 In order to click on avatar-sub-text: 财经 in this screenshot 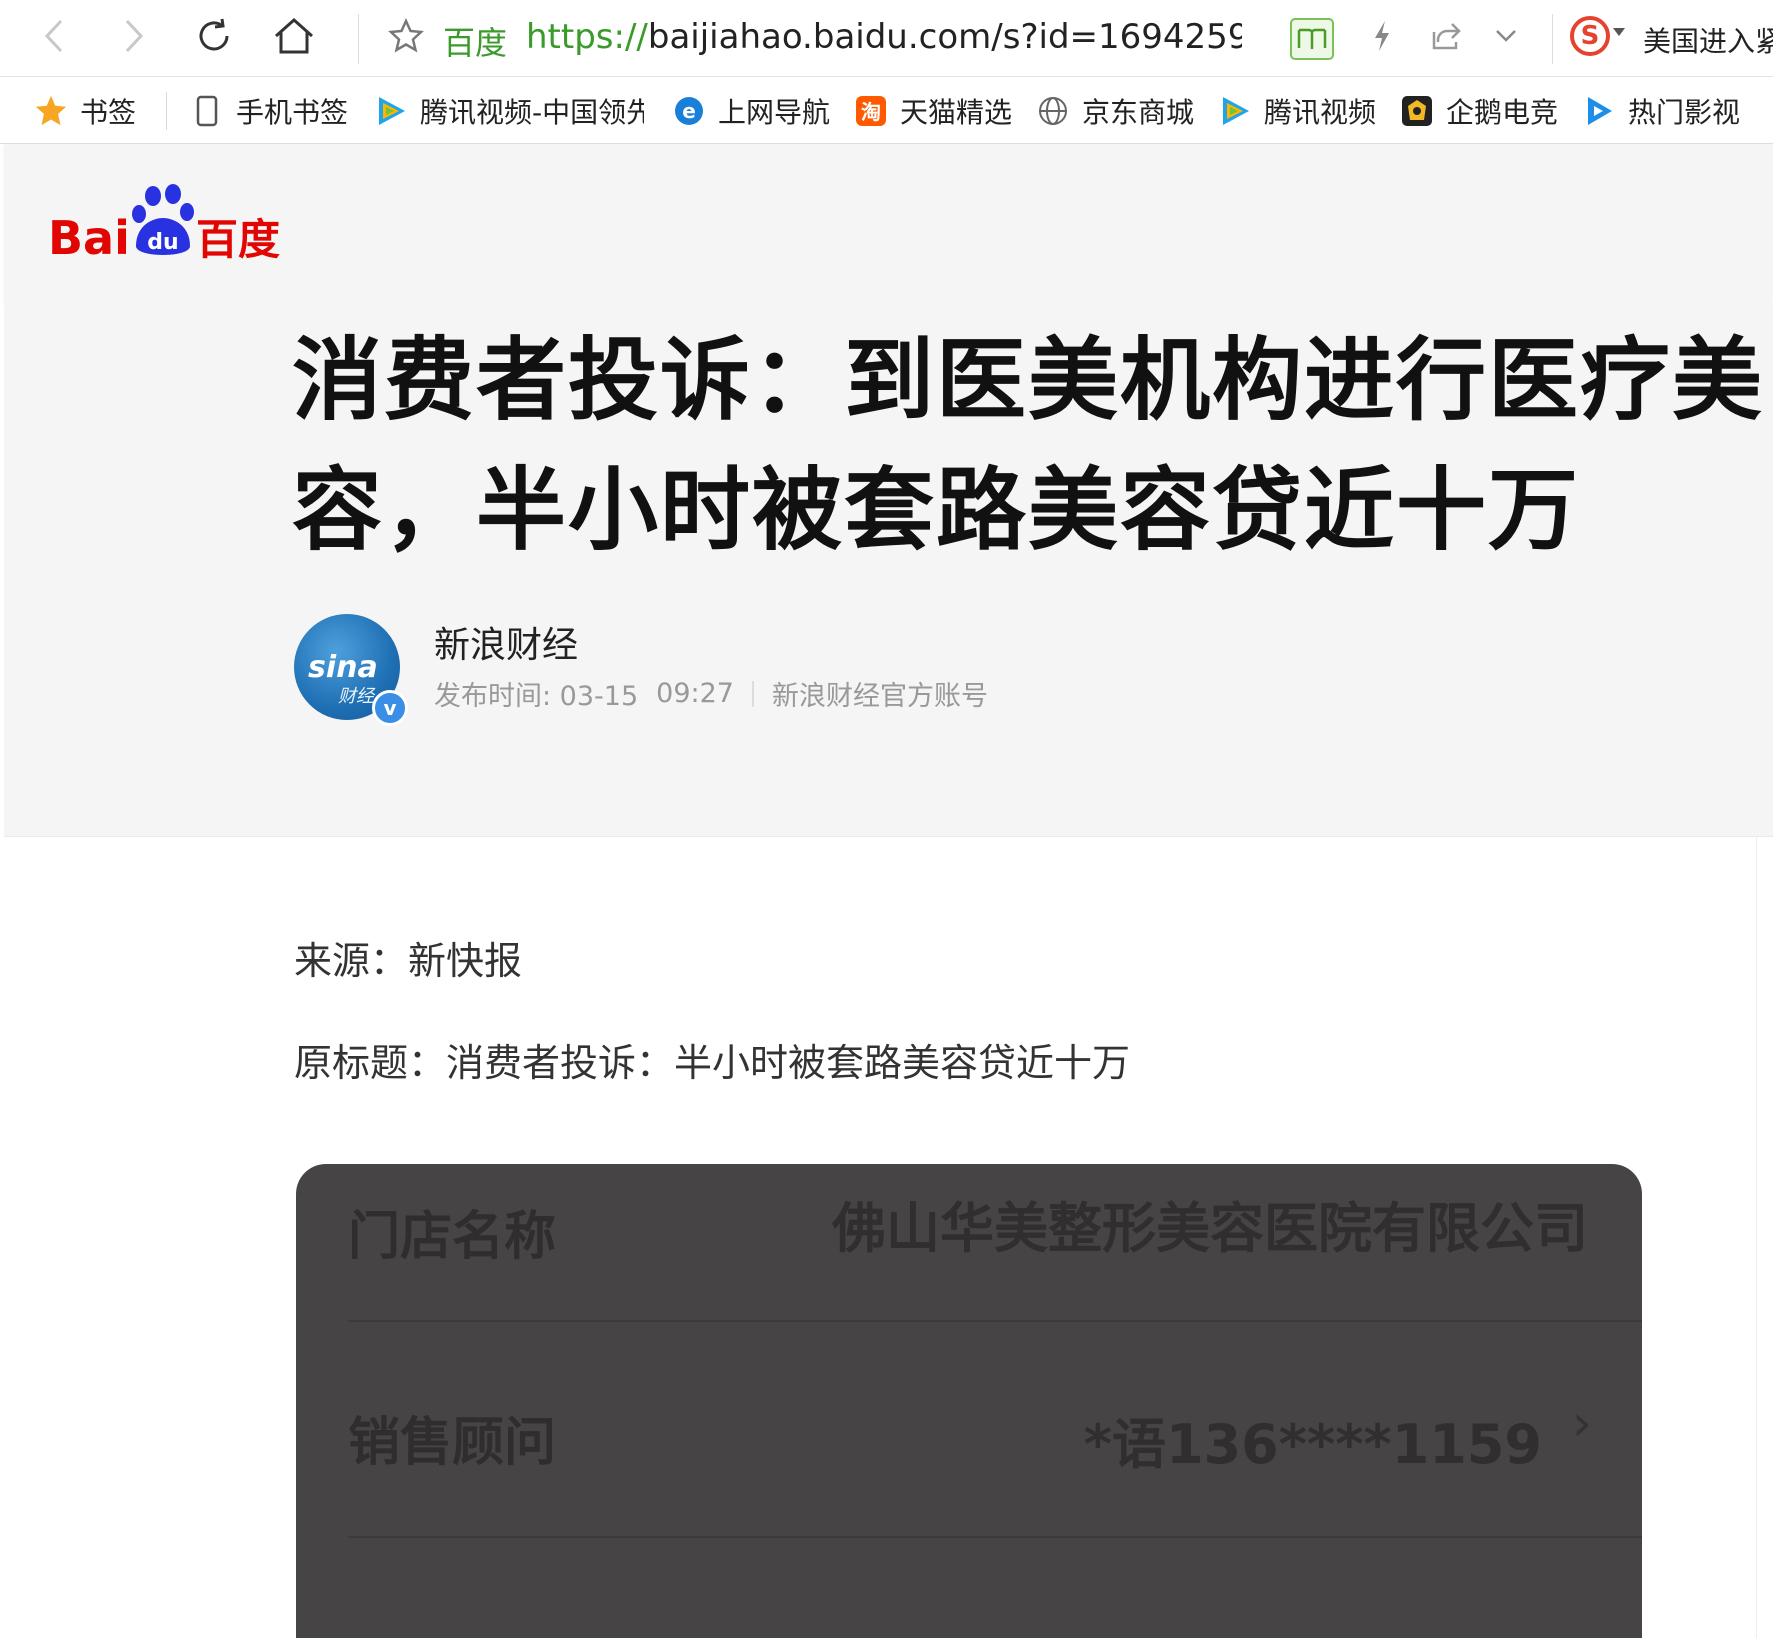, I will do `click(356, 696)`.